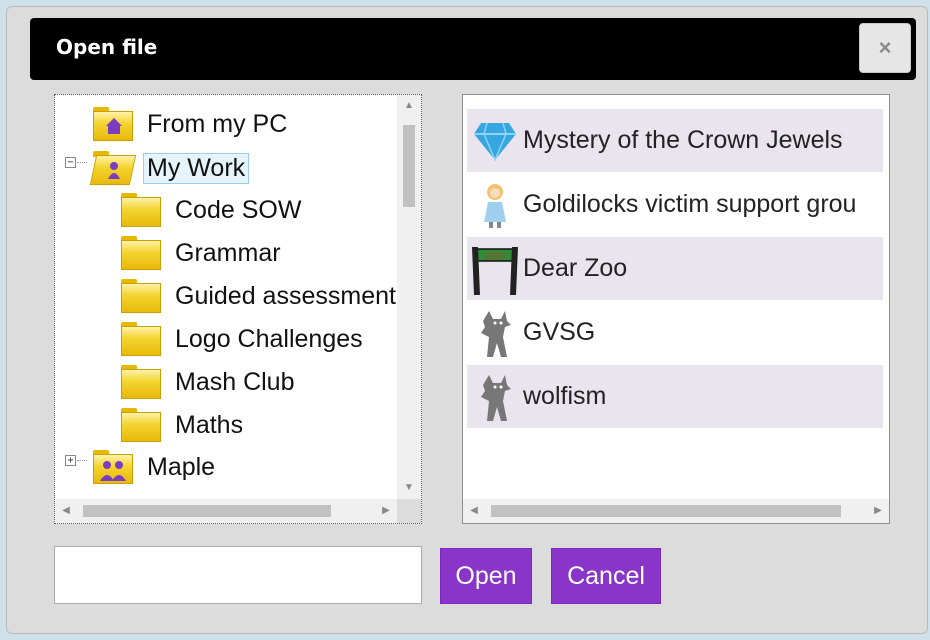 This screenshot has width=930, height=640. Describe the element at coordinates (409, 106) in the screenshot. I see `scroll-up-icon: ▲` at that location.